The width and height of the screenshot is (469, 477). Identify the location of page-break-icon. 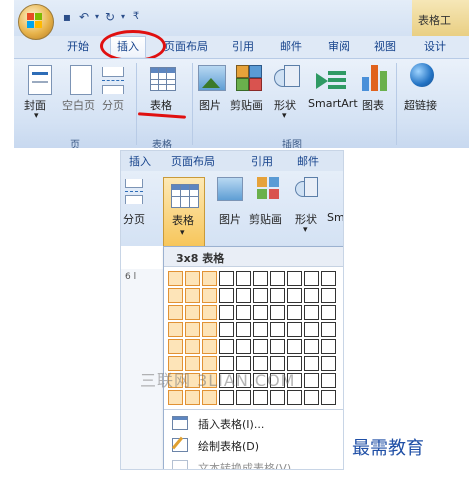
(113, 80).